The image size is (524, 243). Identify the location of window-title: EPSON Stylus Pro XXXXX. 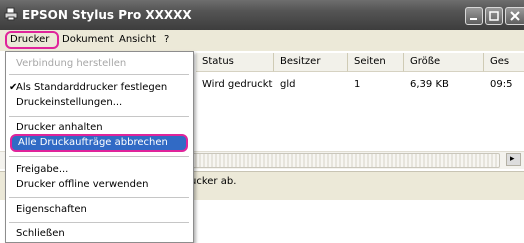
(107, 15).